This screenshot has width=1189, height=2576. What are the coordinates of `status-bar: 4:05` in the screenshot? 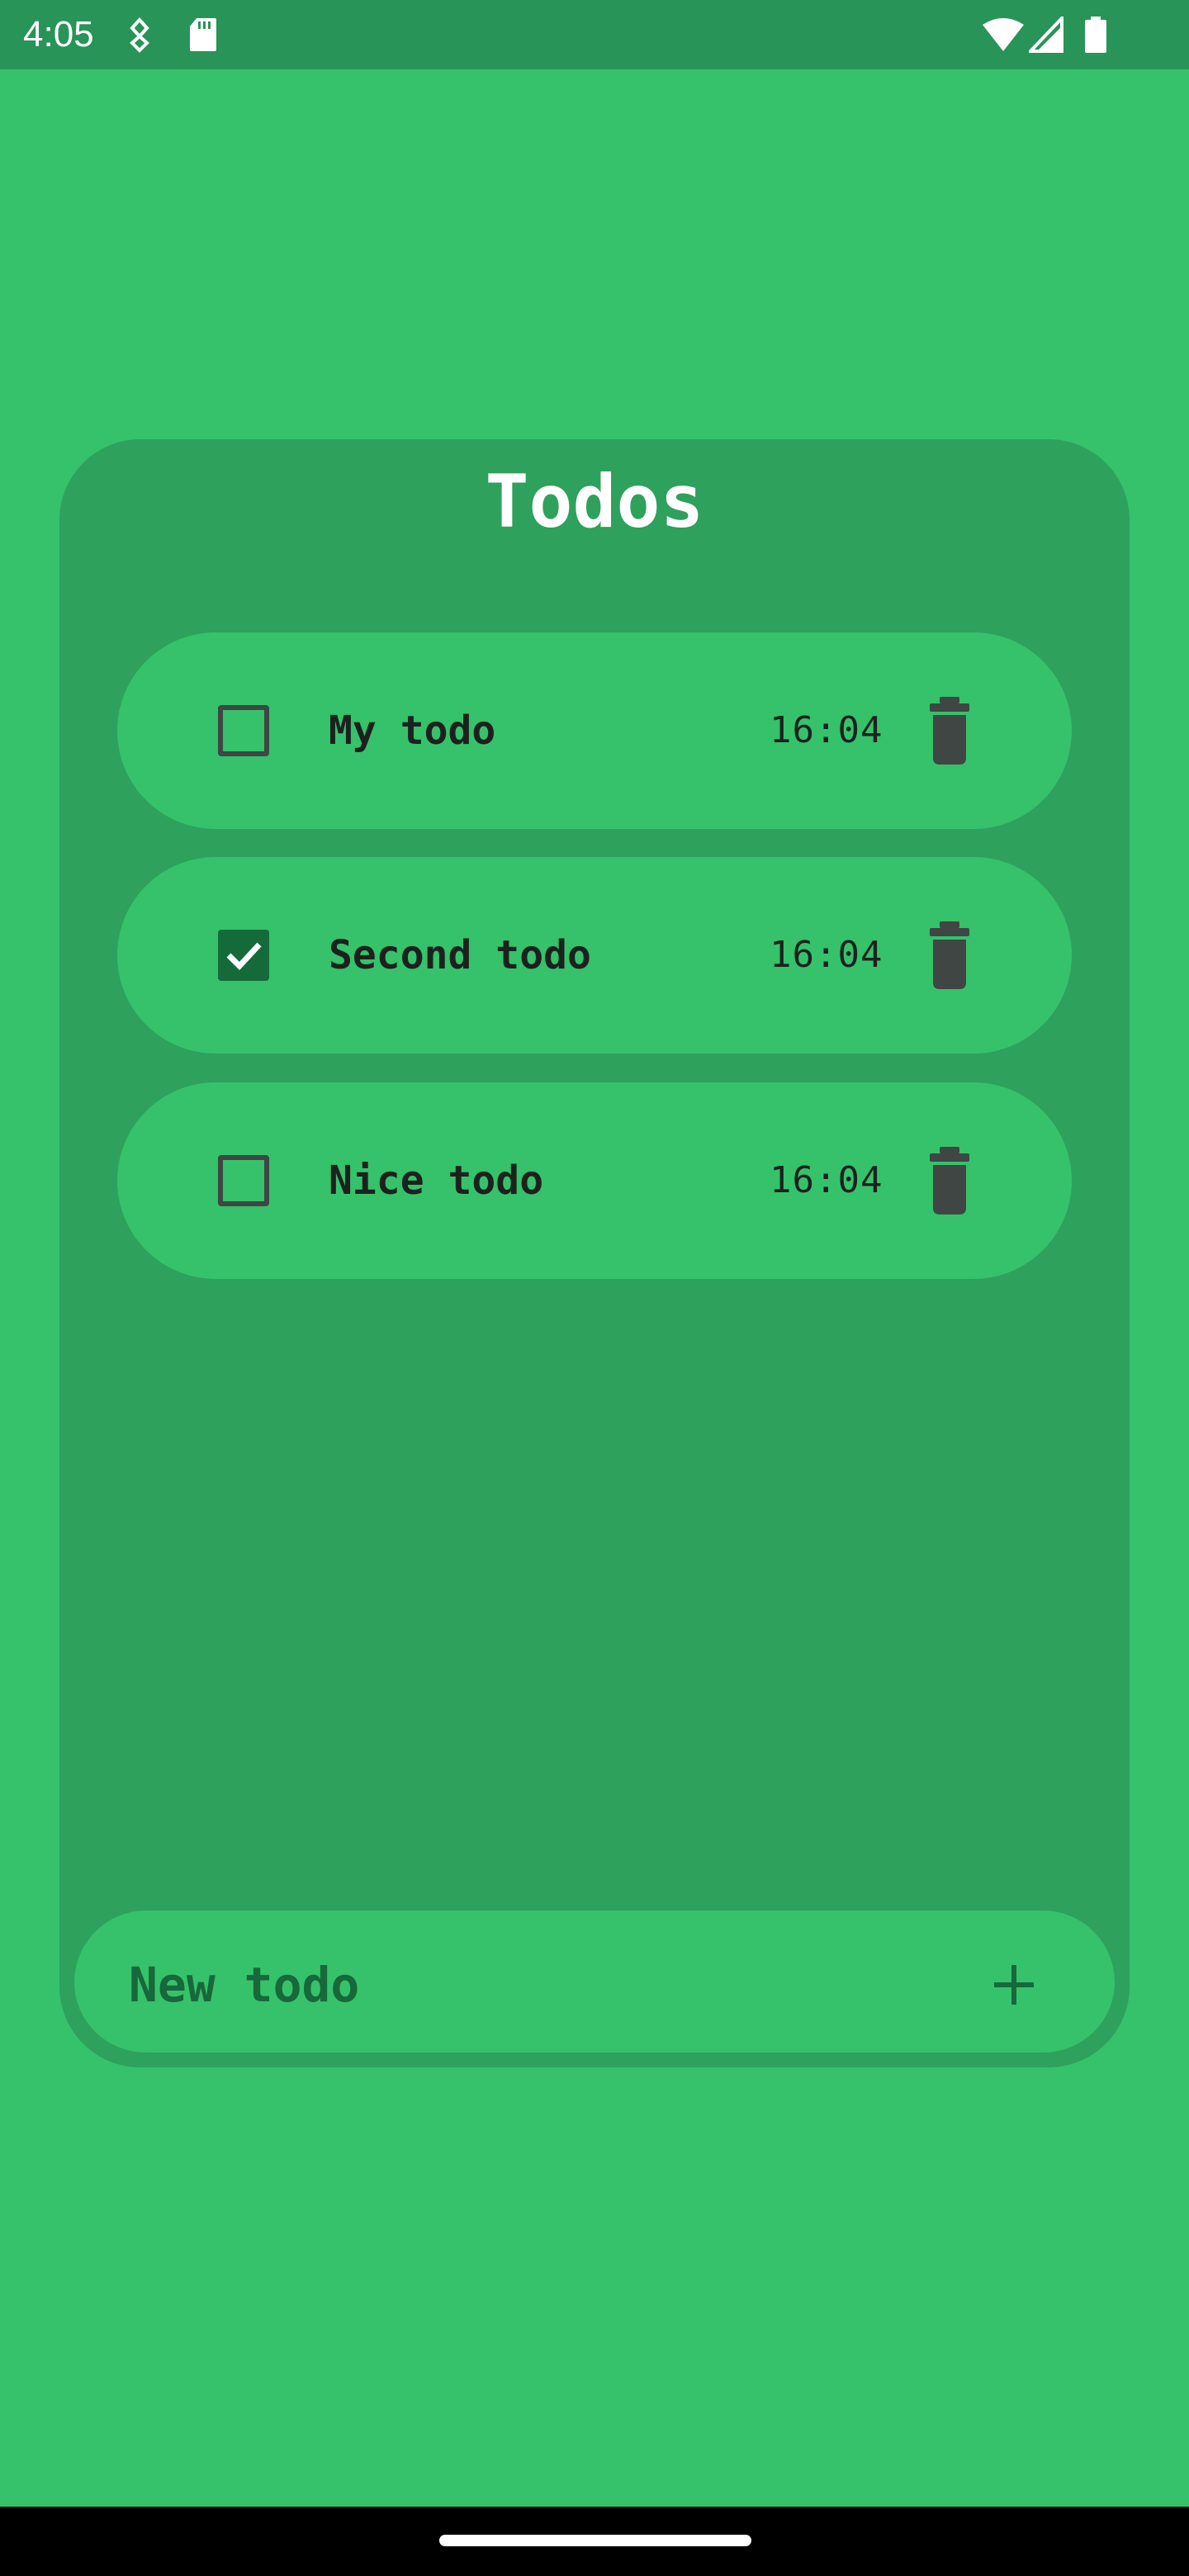 It's located at (594, 34).